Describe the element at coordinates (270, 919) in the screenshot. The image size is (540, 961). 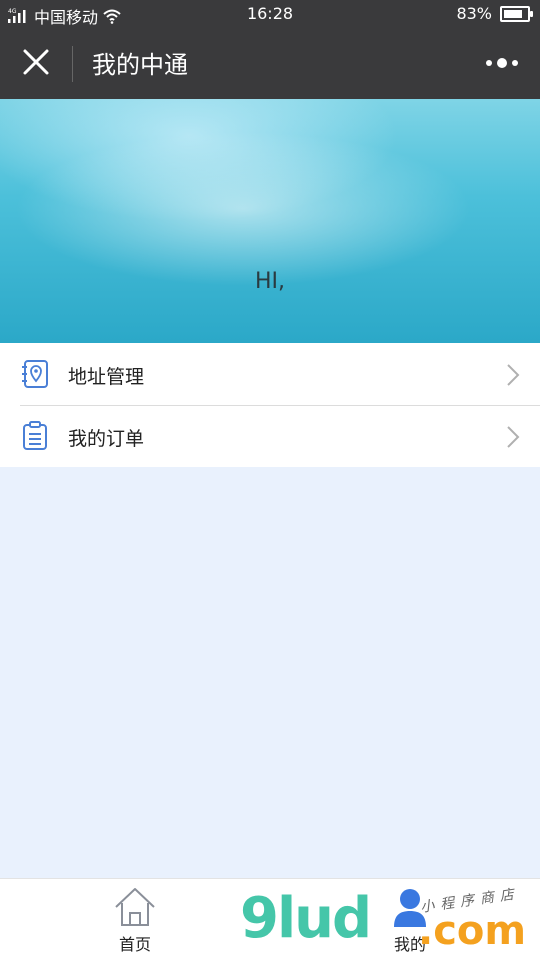
I see `tab-bar: 首页 我的` at that location.